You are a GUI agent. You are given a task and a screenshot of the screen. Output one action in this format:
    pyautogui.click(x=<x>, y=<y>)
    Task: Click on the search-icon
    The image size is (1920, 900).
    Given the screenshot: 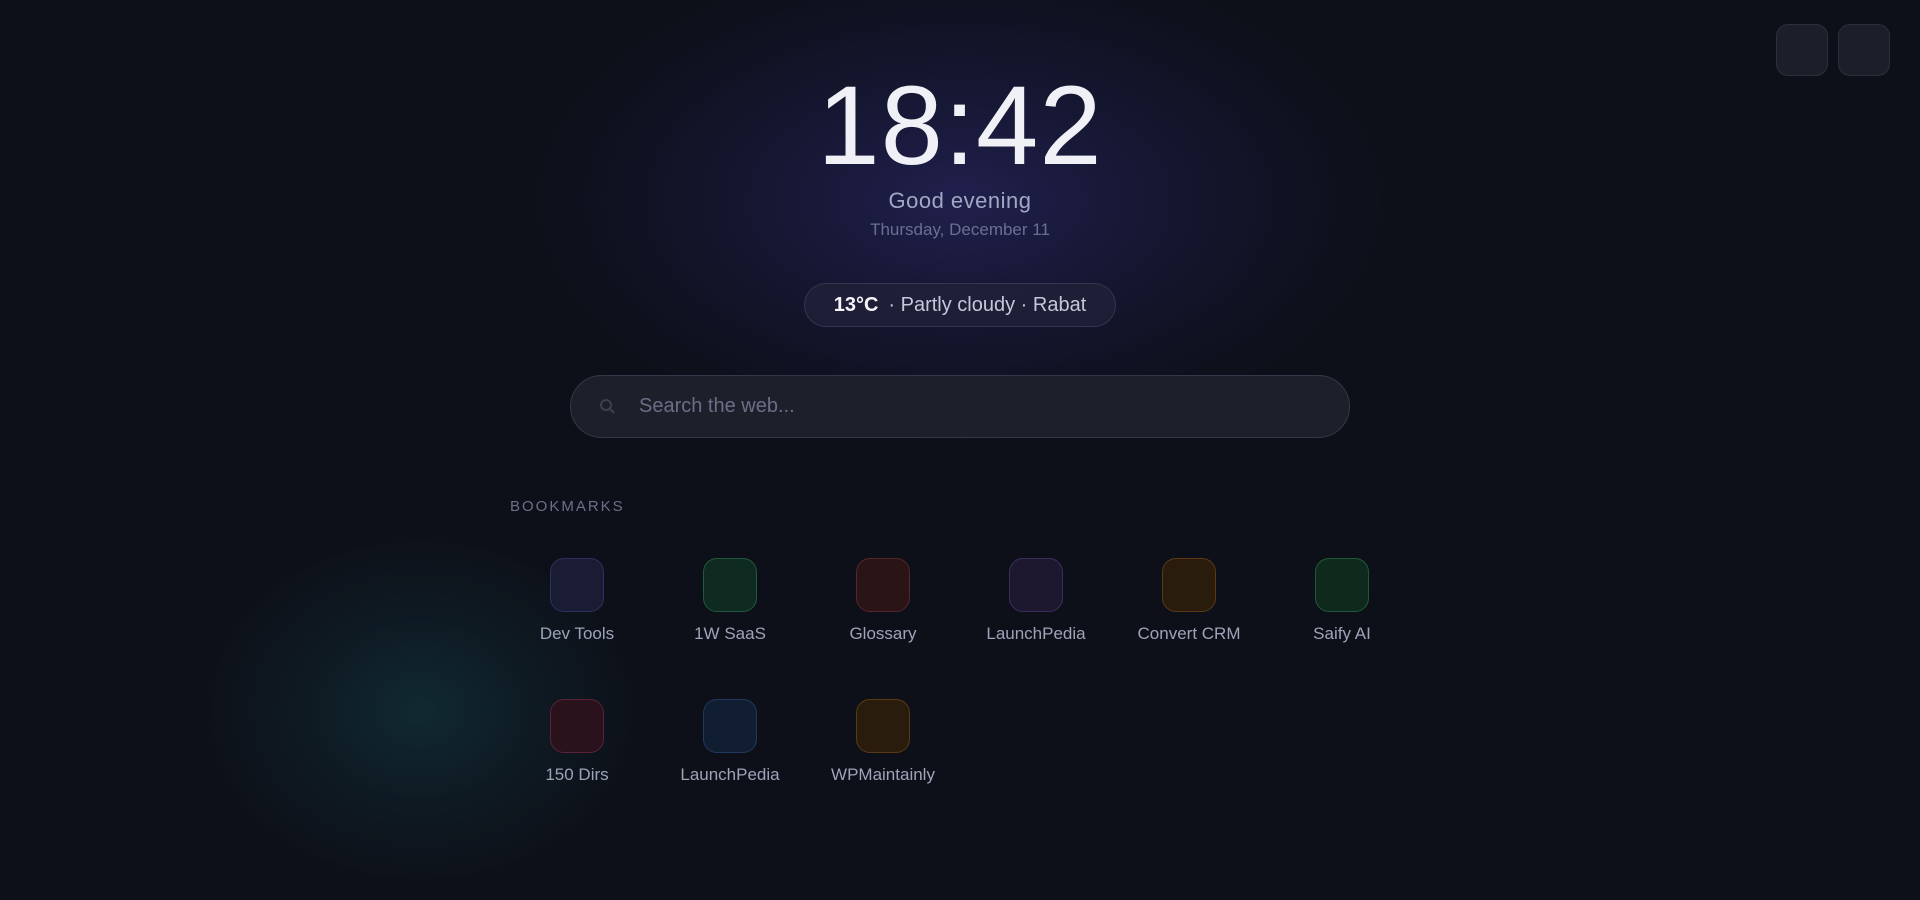 What is the action you would take?
    pyautogui.click(x=607, y=406)
    